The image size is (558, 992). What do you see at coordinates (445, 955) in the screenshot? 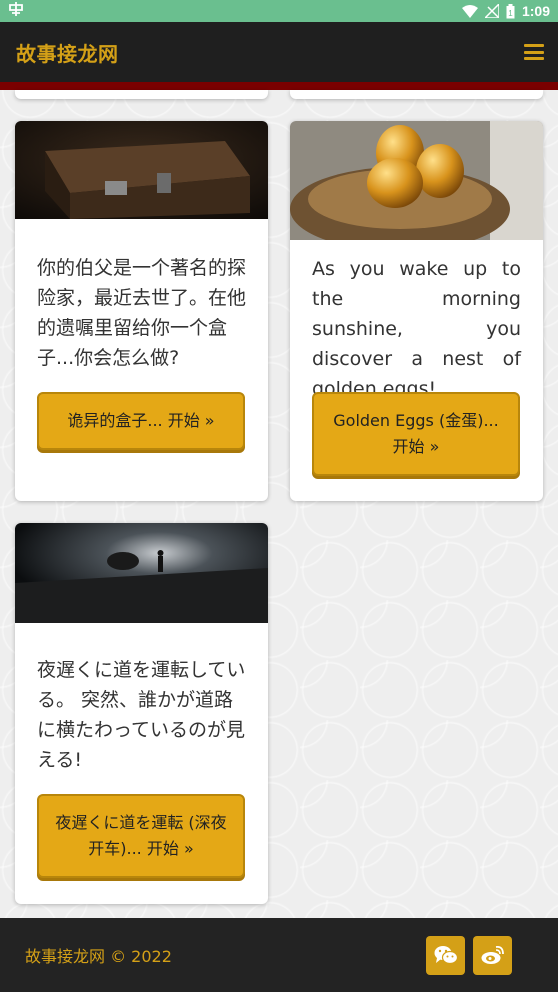
I see `wechat-icon` at bounding box center [445, 955].